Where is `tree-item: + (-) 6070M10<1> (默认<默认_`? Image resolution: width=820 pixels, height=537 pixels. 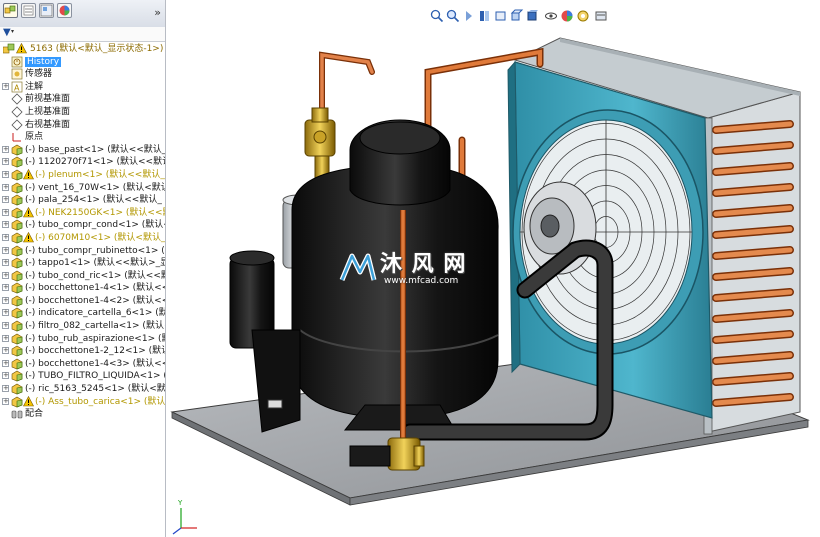
tree-item: + (-) 6070M10<1> (默认<默认_ is located at coordinates (82, 238).